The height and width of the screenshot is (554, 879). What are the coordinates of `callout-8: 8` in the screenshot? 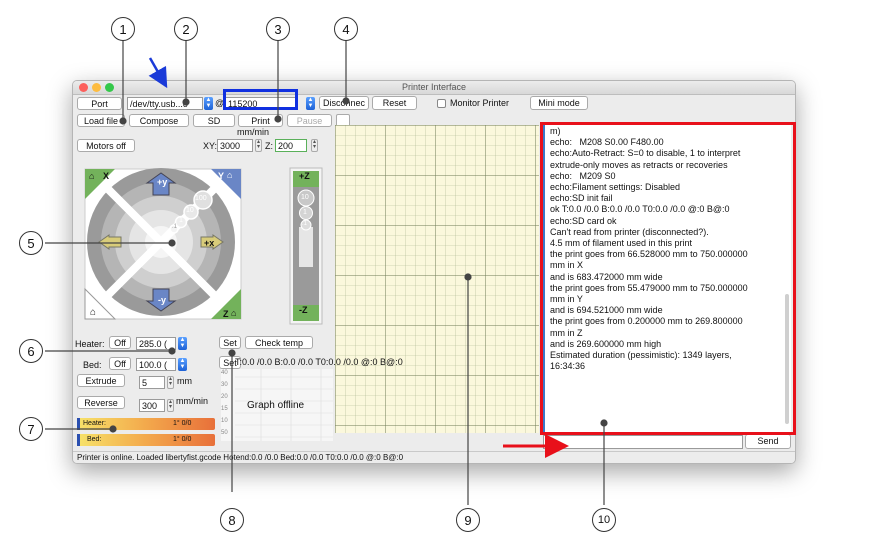 It's located at (232, 520).